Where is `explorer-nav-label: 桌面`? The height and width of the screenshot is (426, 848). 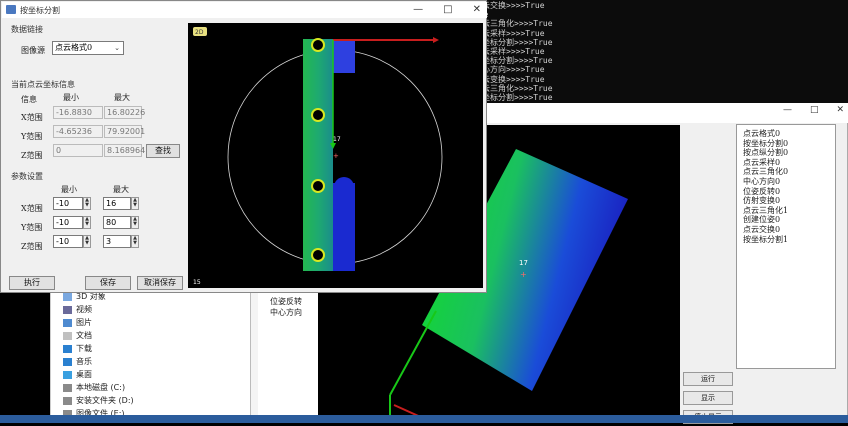 explorer-nav-label: 桌面 is located at coordinates (84, 374).